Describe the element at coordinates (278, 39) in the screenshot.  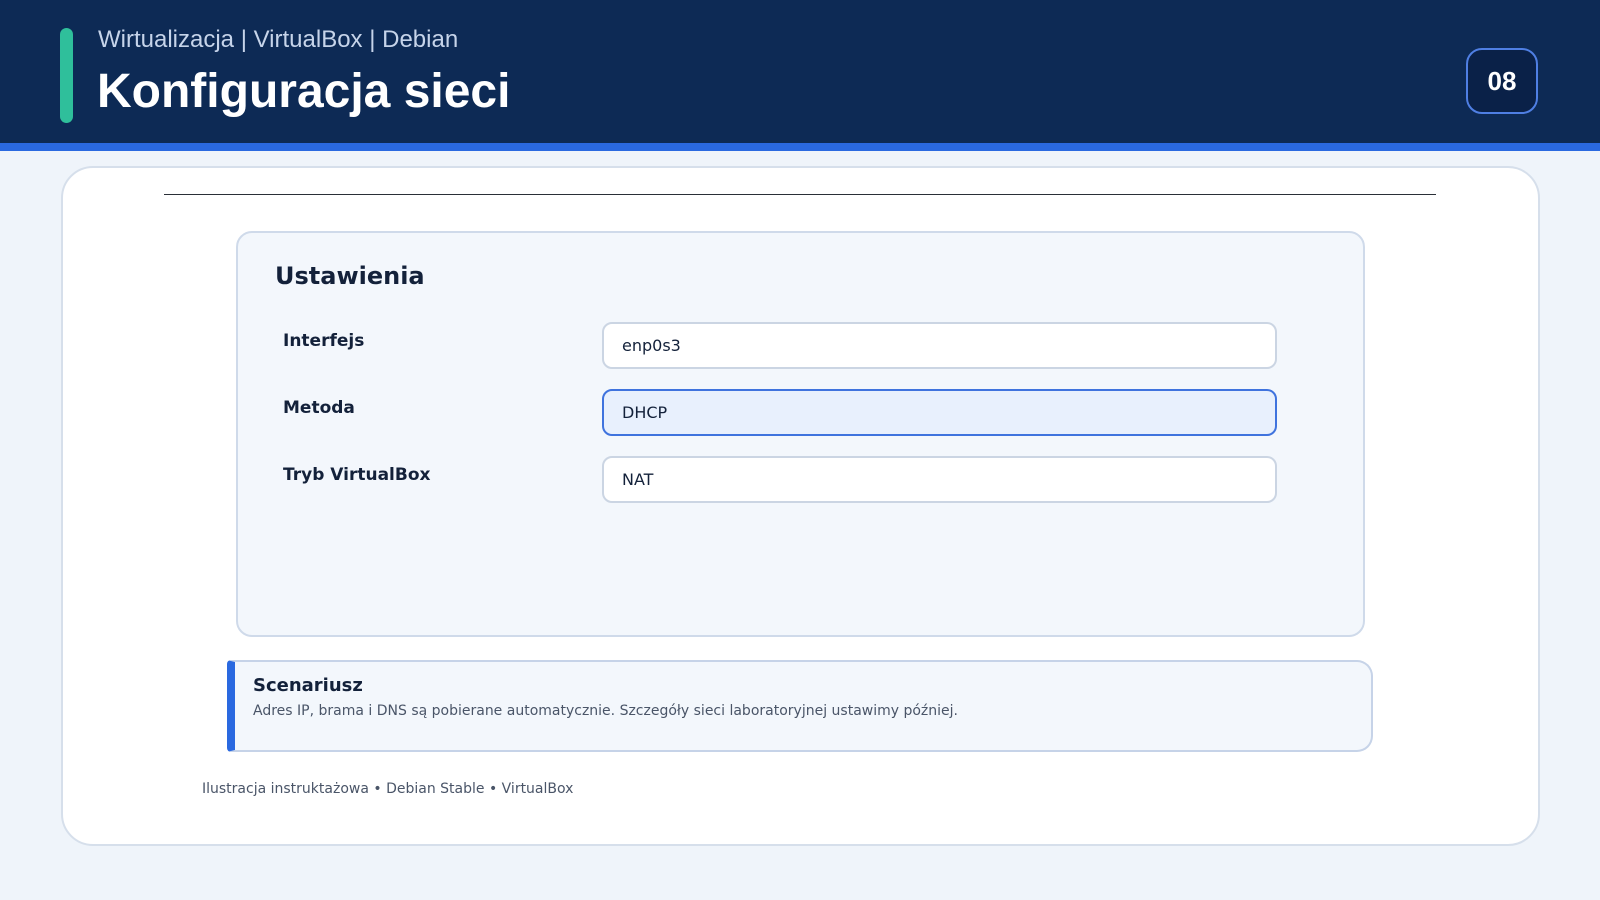
I see `breadcrumb: Wirtualizacja | VirtualBox | Debian` at that location.